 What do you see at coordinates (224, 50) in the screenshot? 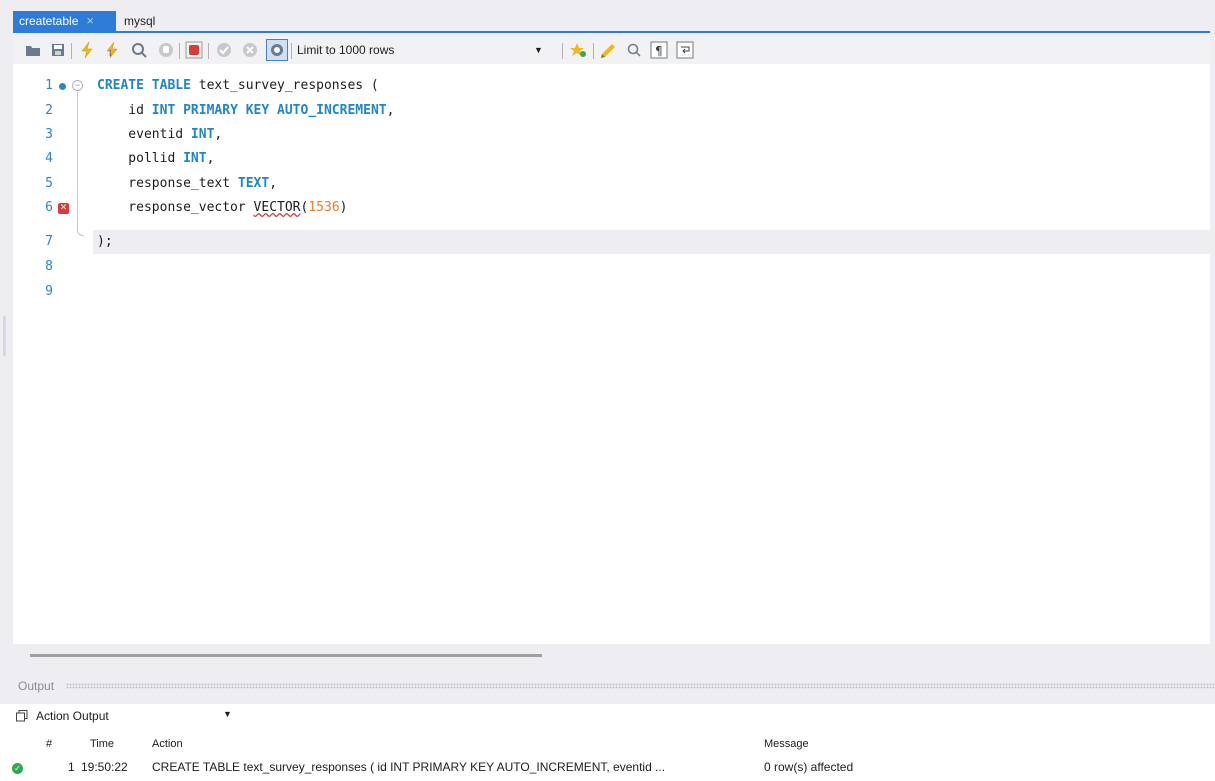
I see `commit-icon` at bounding box center [224, 50].